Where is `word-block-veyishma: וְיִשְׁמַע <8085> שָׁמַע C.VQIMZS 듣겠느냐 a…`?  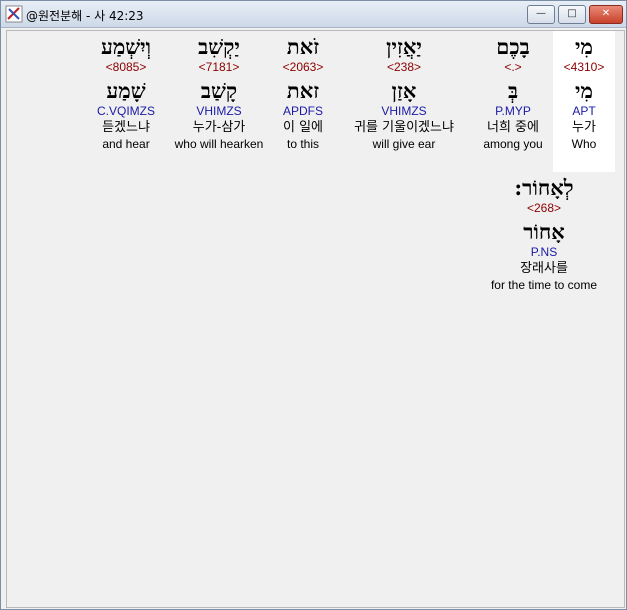
word-block-veyishma: וְיִשְׁמַע <8085> שָׁמַע C.VQIMZS 듣겠느냐 a… is located at coordinates (126, 93).